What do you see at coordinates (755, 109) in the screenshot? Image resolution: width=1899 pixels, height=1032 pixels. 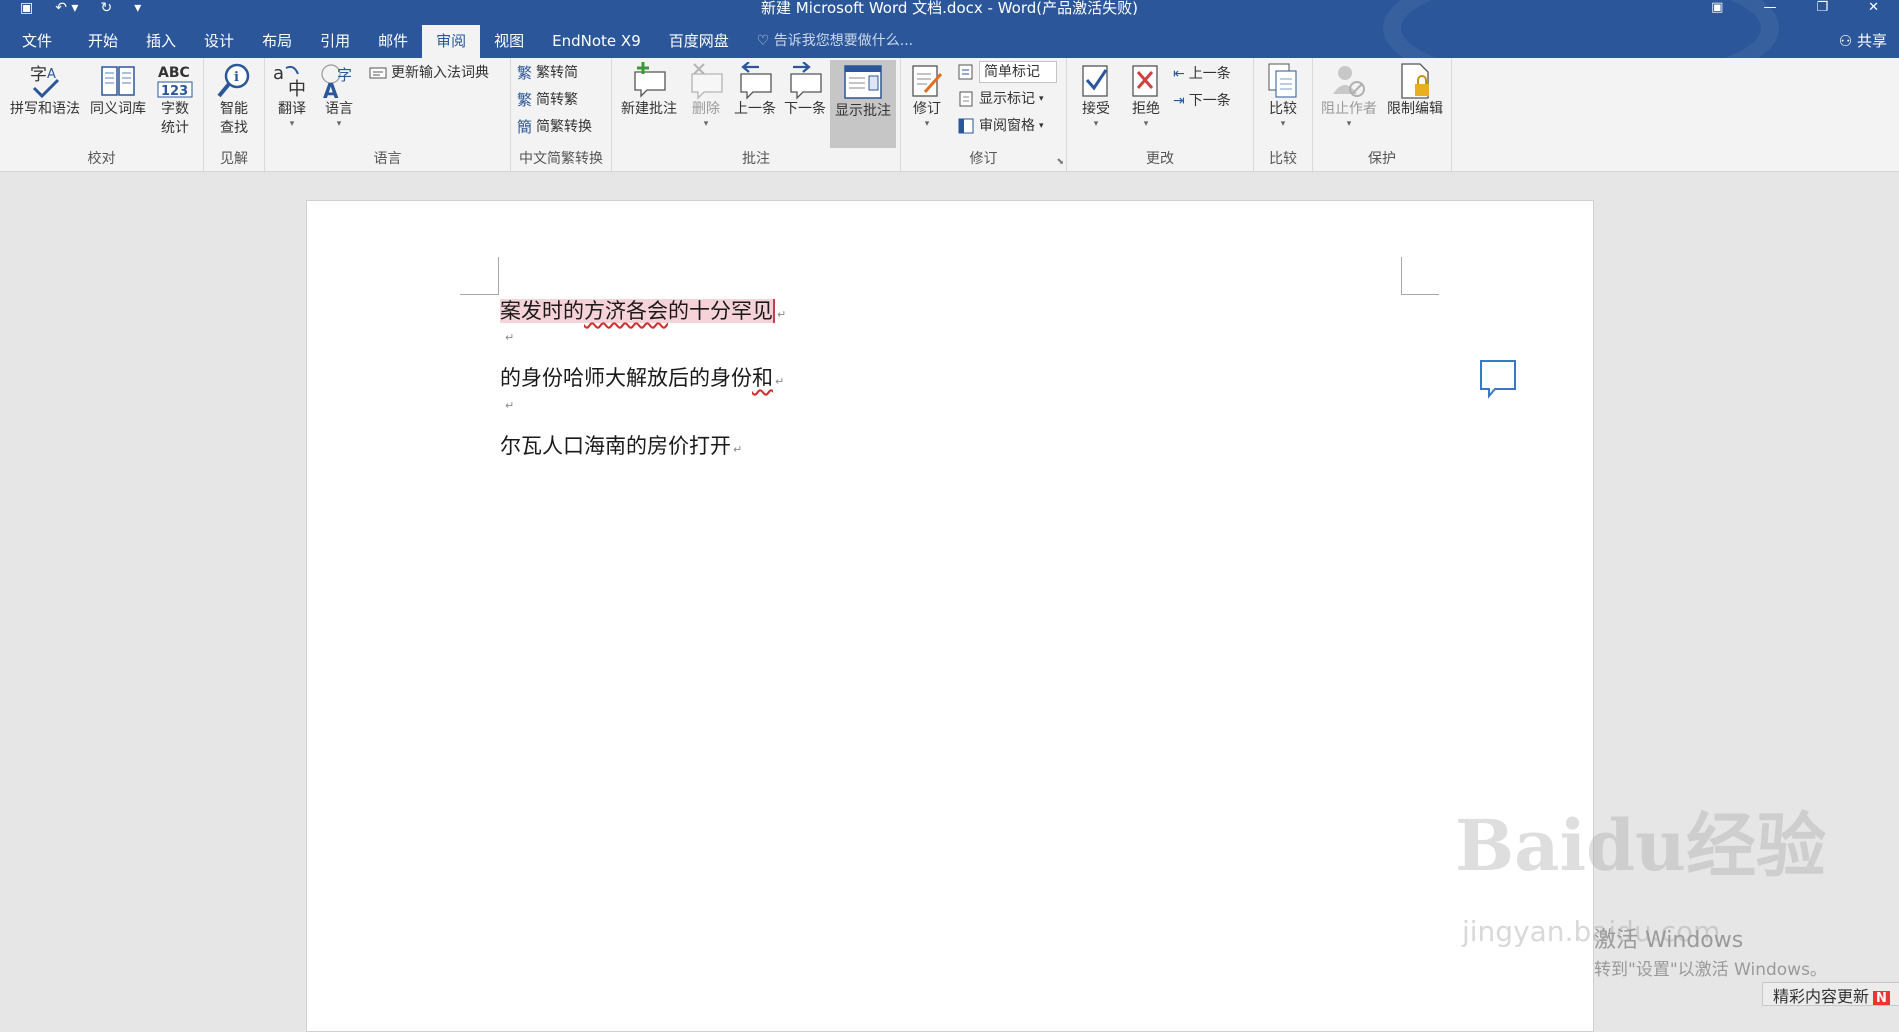 I see `previous-comment-label: 上一条` at bounding box center [755, 109].